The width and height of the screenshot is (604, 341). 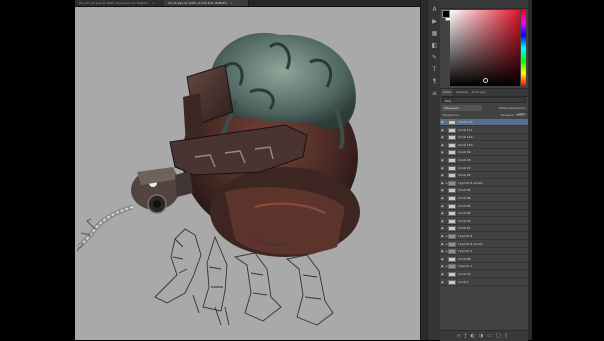 What do you see at coordinates (484, 191) in the screenshot?
I see `layer-row: ◉ Слой 84` at bounding box center [484, 191].